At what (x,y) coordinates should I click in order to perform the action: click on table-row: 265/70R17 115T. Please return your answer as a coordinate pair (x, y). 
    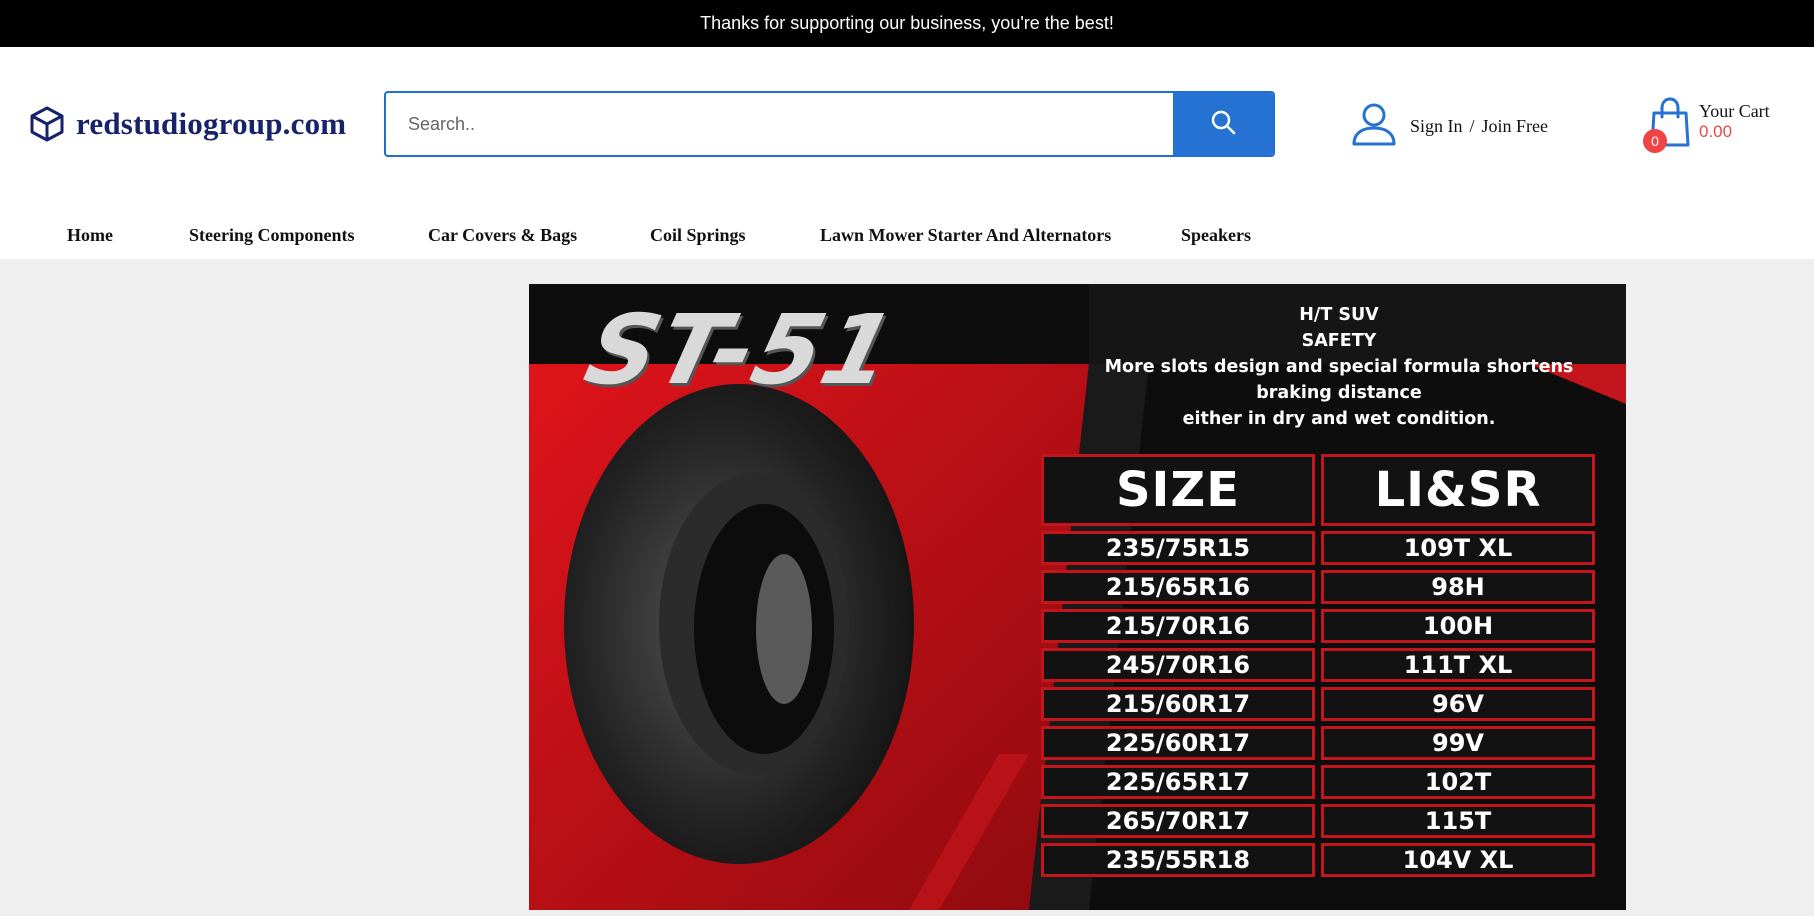
    Looking at the image, I should click on (1321, 821).